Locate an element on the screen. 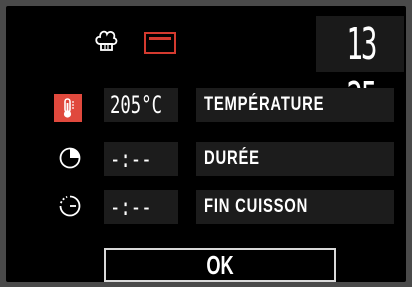 This screenshot has height=287, width=412. thermometer-icon is located at coordinates (68, 108).